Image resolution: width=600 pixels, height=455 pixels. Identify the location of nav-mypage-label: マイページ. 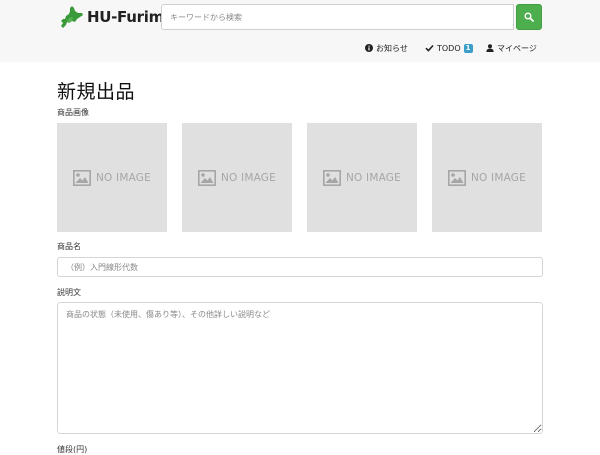
(517, 48).